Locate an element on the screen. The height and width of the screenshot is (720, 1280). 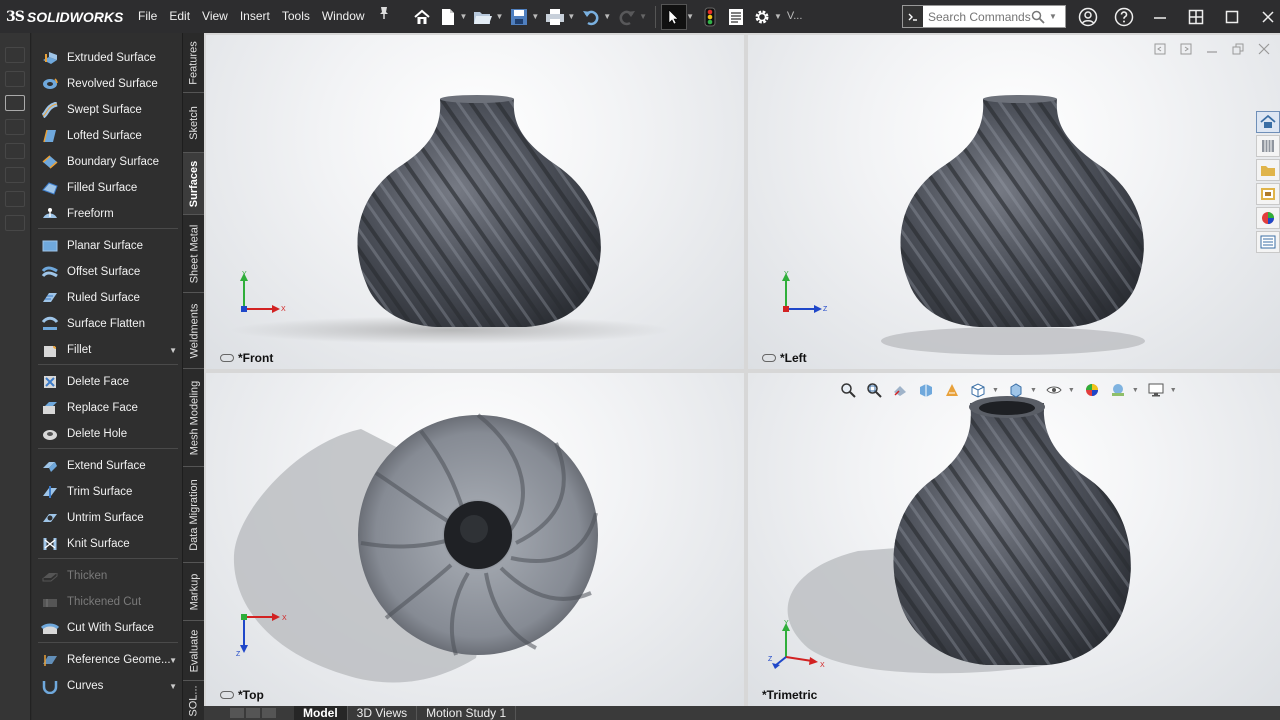
save-dropdown-caret: ▼ is located at coordinates (535, 16).